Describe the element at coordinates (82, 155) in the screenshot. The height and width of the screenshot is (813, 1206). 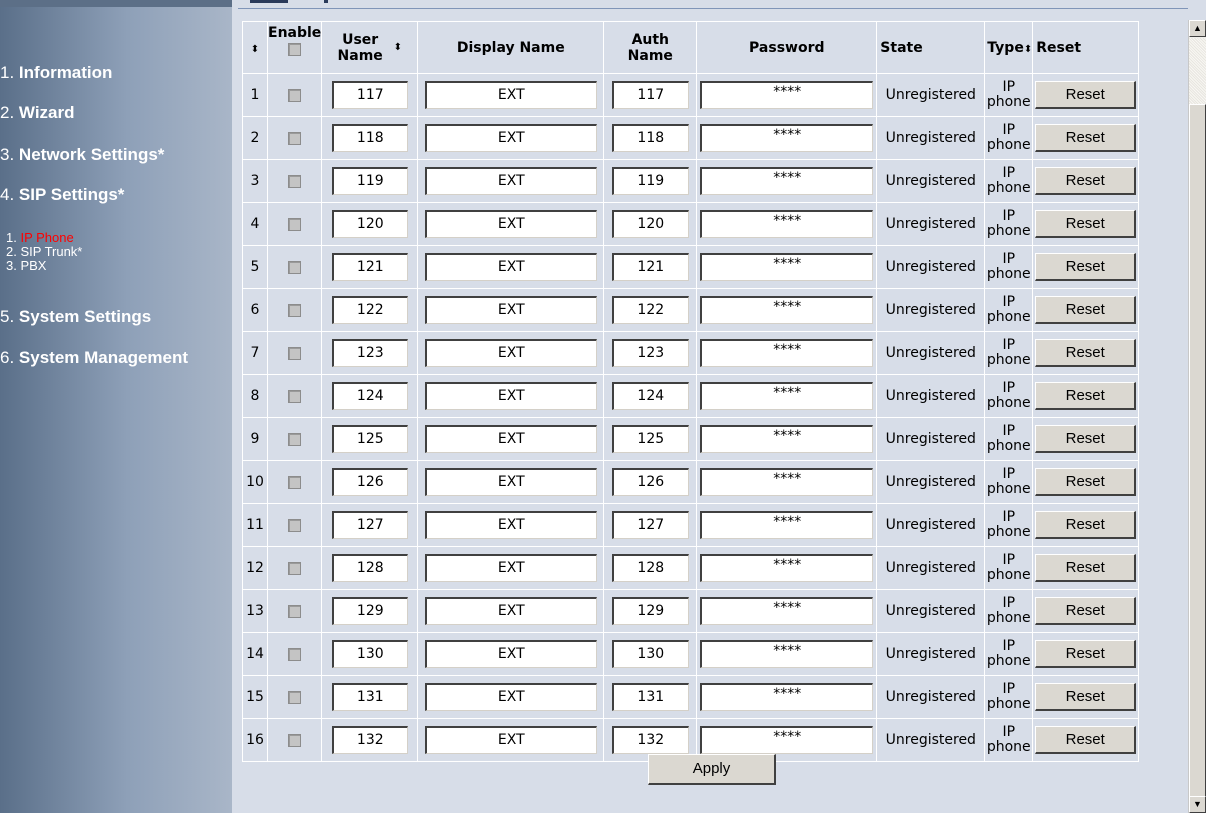
I see `sidebar-item-network-settings: 3. Network Settings*` at that location.